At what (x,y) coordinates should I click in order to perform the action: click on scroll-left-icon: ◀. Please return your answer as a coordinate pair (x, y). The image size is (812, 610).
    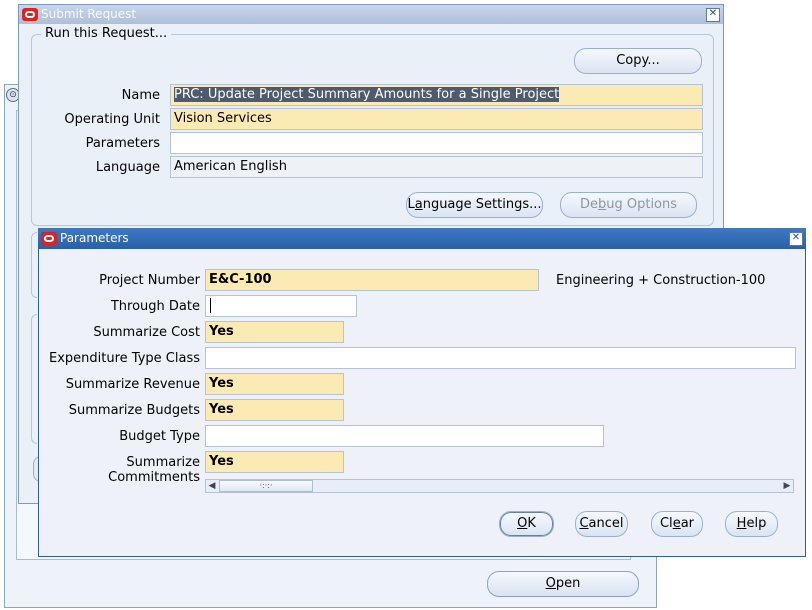
    Looking at the image, I should click on (212, 486).